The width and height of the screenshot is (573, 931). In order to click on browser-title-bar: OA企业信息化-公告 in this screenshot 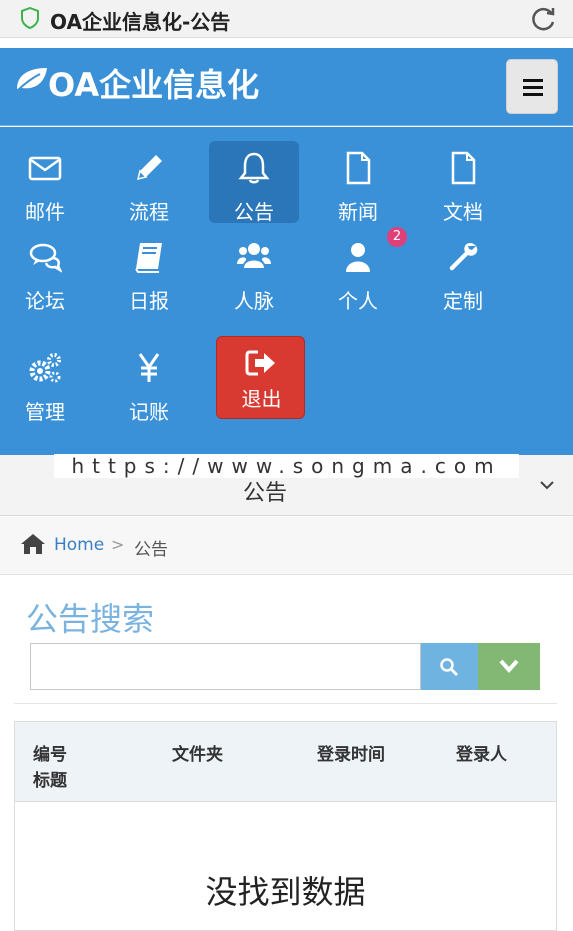, I will do `click(286, 19)`.